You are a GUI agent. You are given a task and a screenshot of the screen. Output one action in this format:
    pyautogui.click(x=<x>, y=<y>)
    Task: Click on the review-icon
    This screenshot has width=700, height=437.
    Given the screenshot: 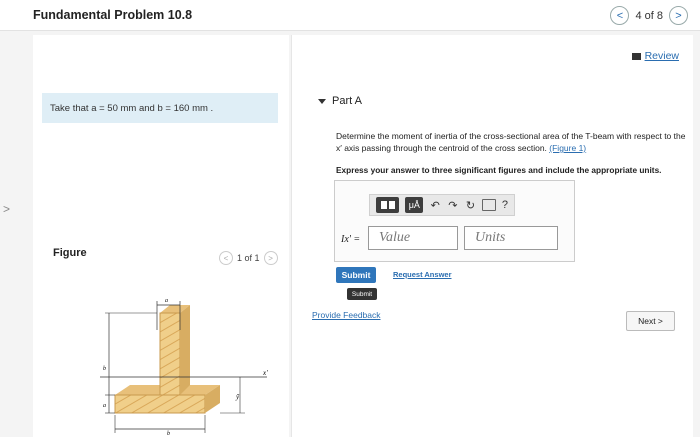 What is the action you would take?
    pyautogui.click(x=636, y=56)
    